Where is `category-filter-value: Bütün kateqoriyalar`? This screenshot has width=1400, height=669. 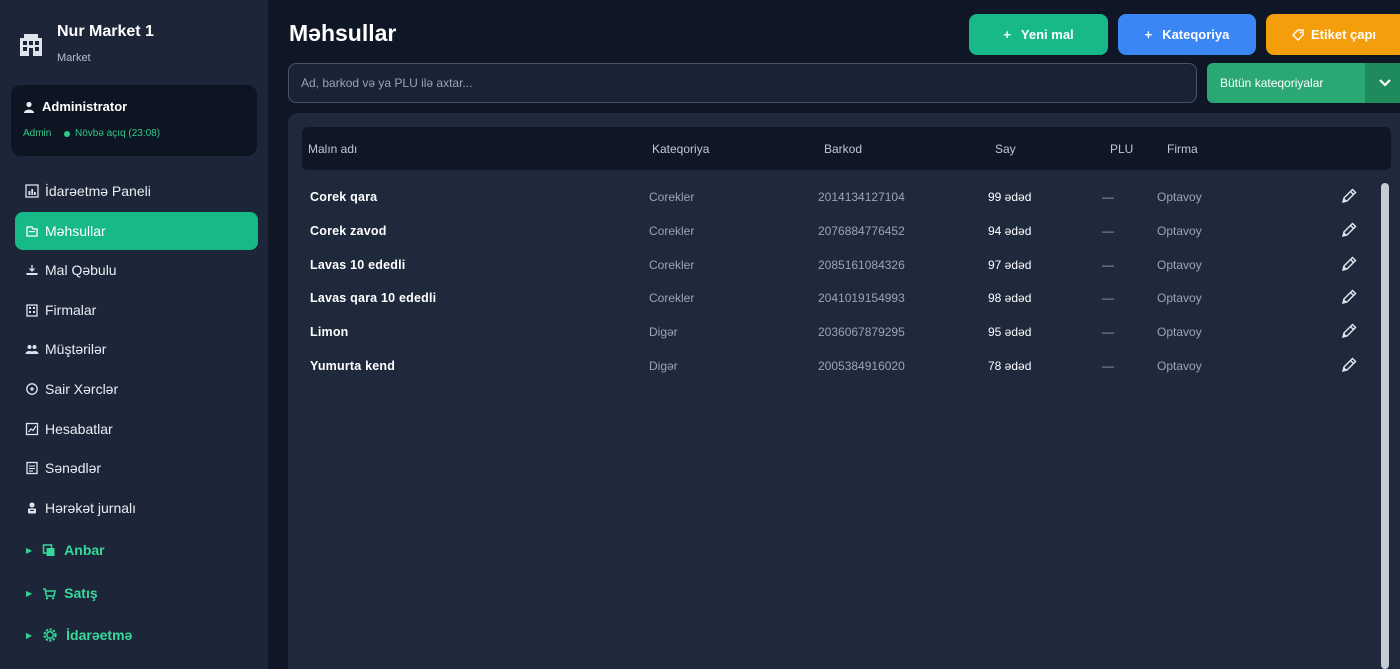 category-filter-value: Bütün kateqoriyalar is located at coordinates (1272, 83).